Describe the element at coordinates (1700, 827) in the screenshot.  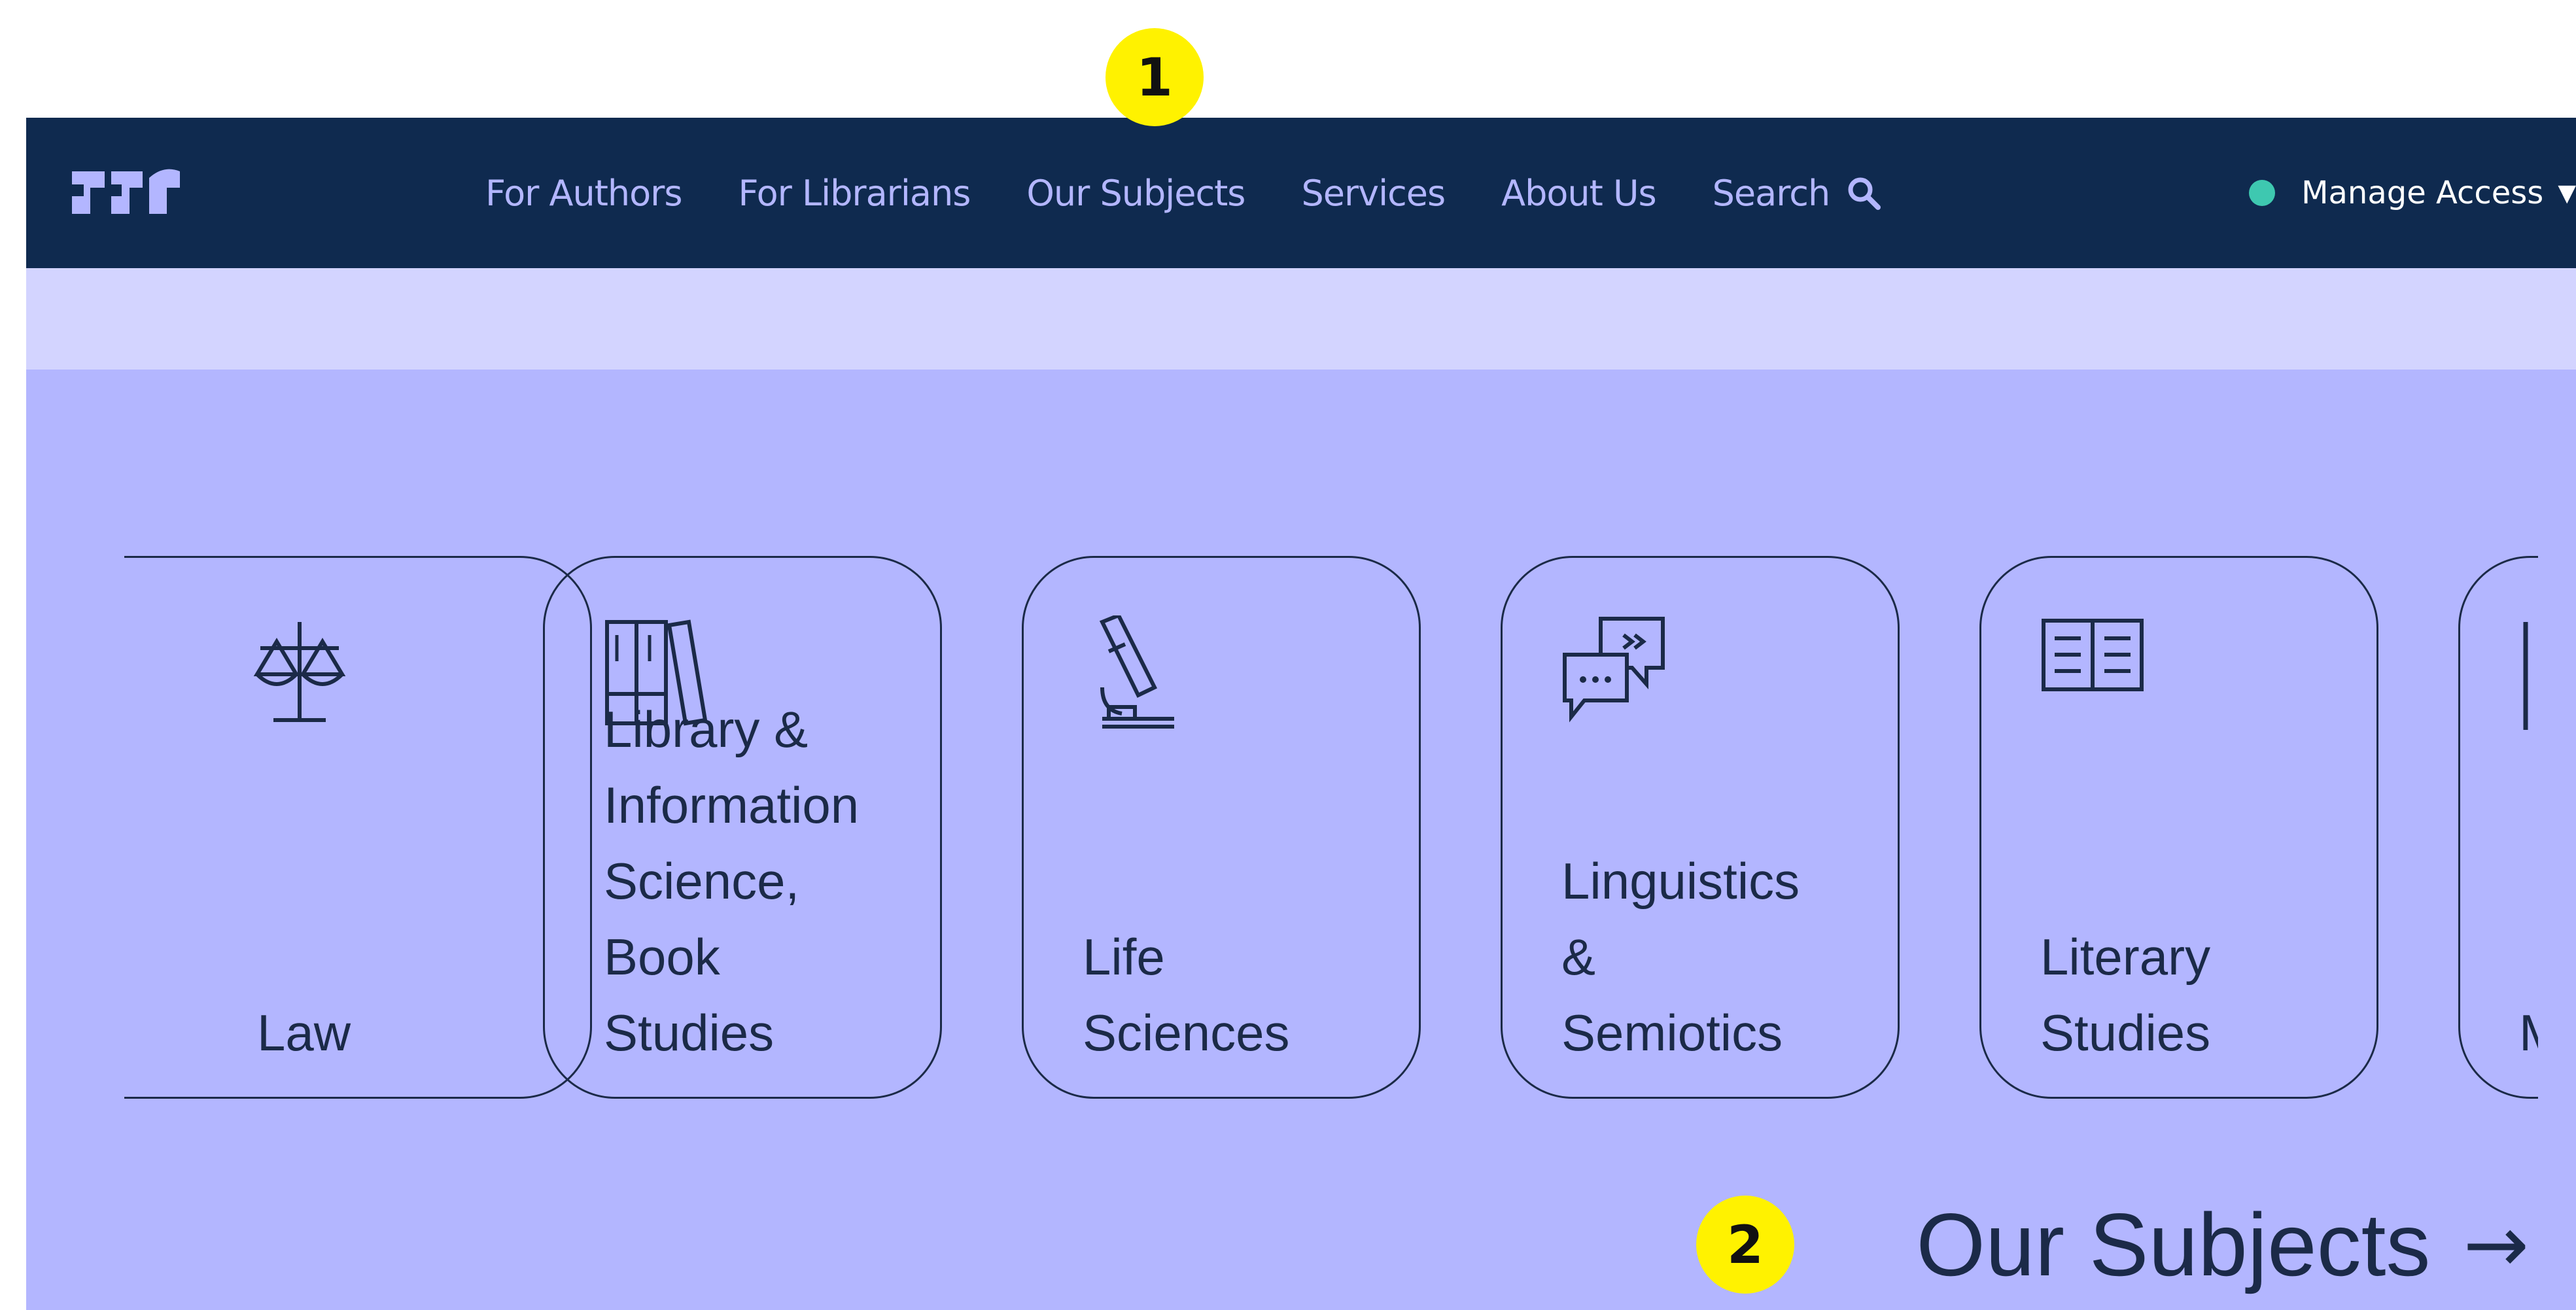
I see `subject-card-linguistics-semiotics: Linguistics & Semiotics` at that location.